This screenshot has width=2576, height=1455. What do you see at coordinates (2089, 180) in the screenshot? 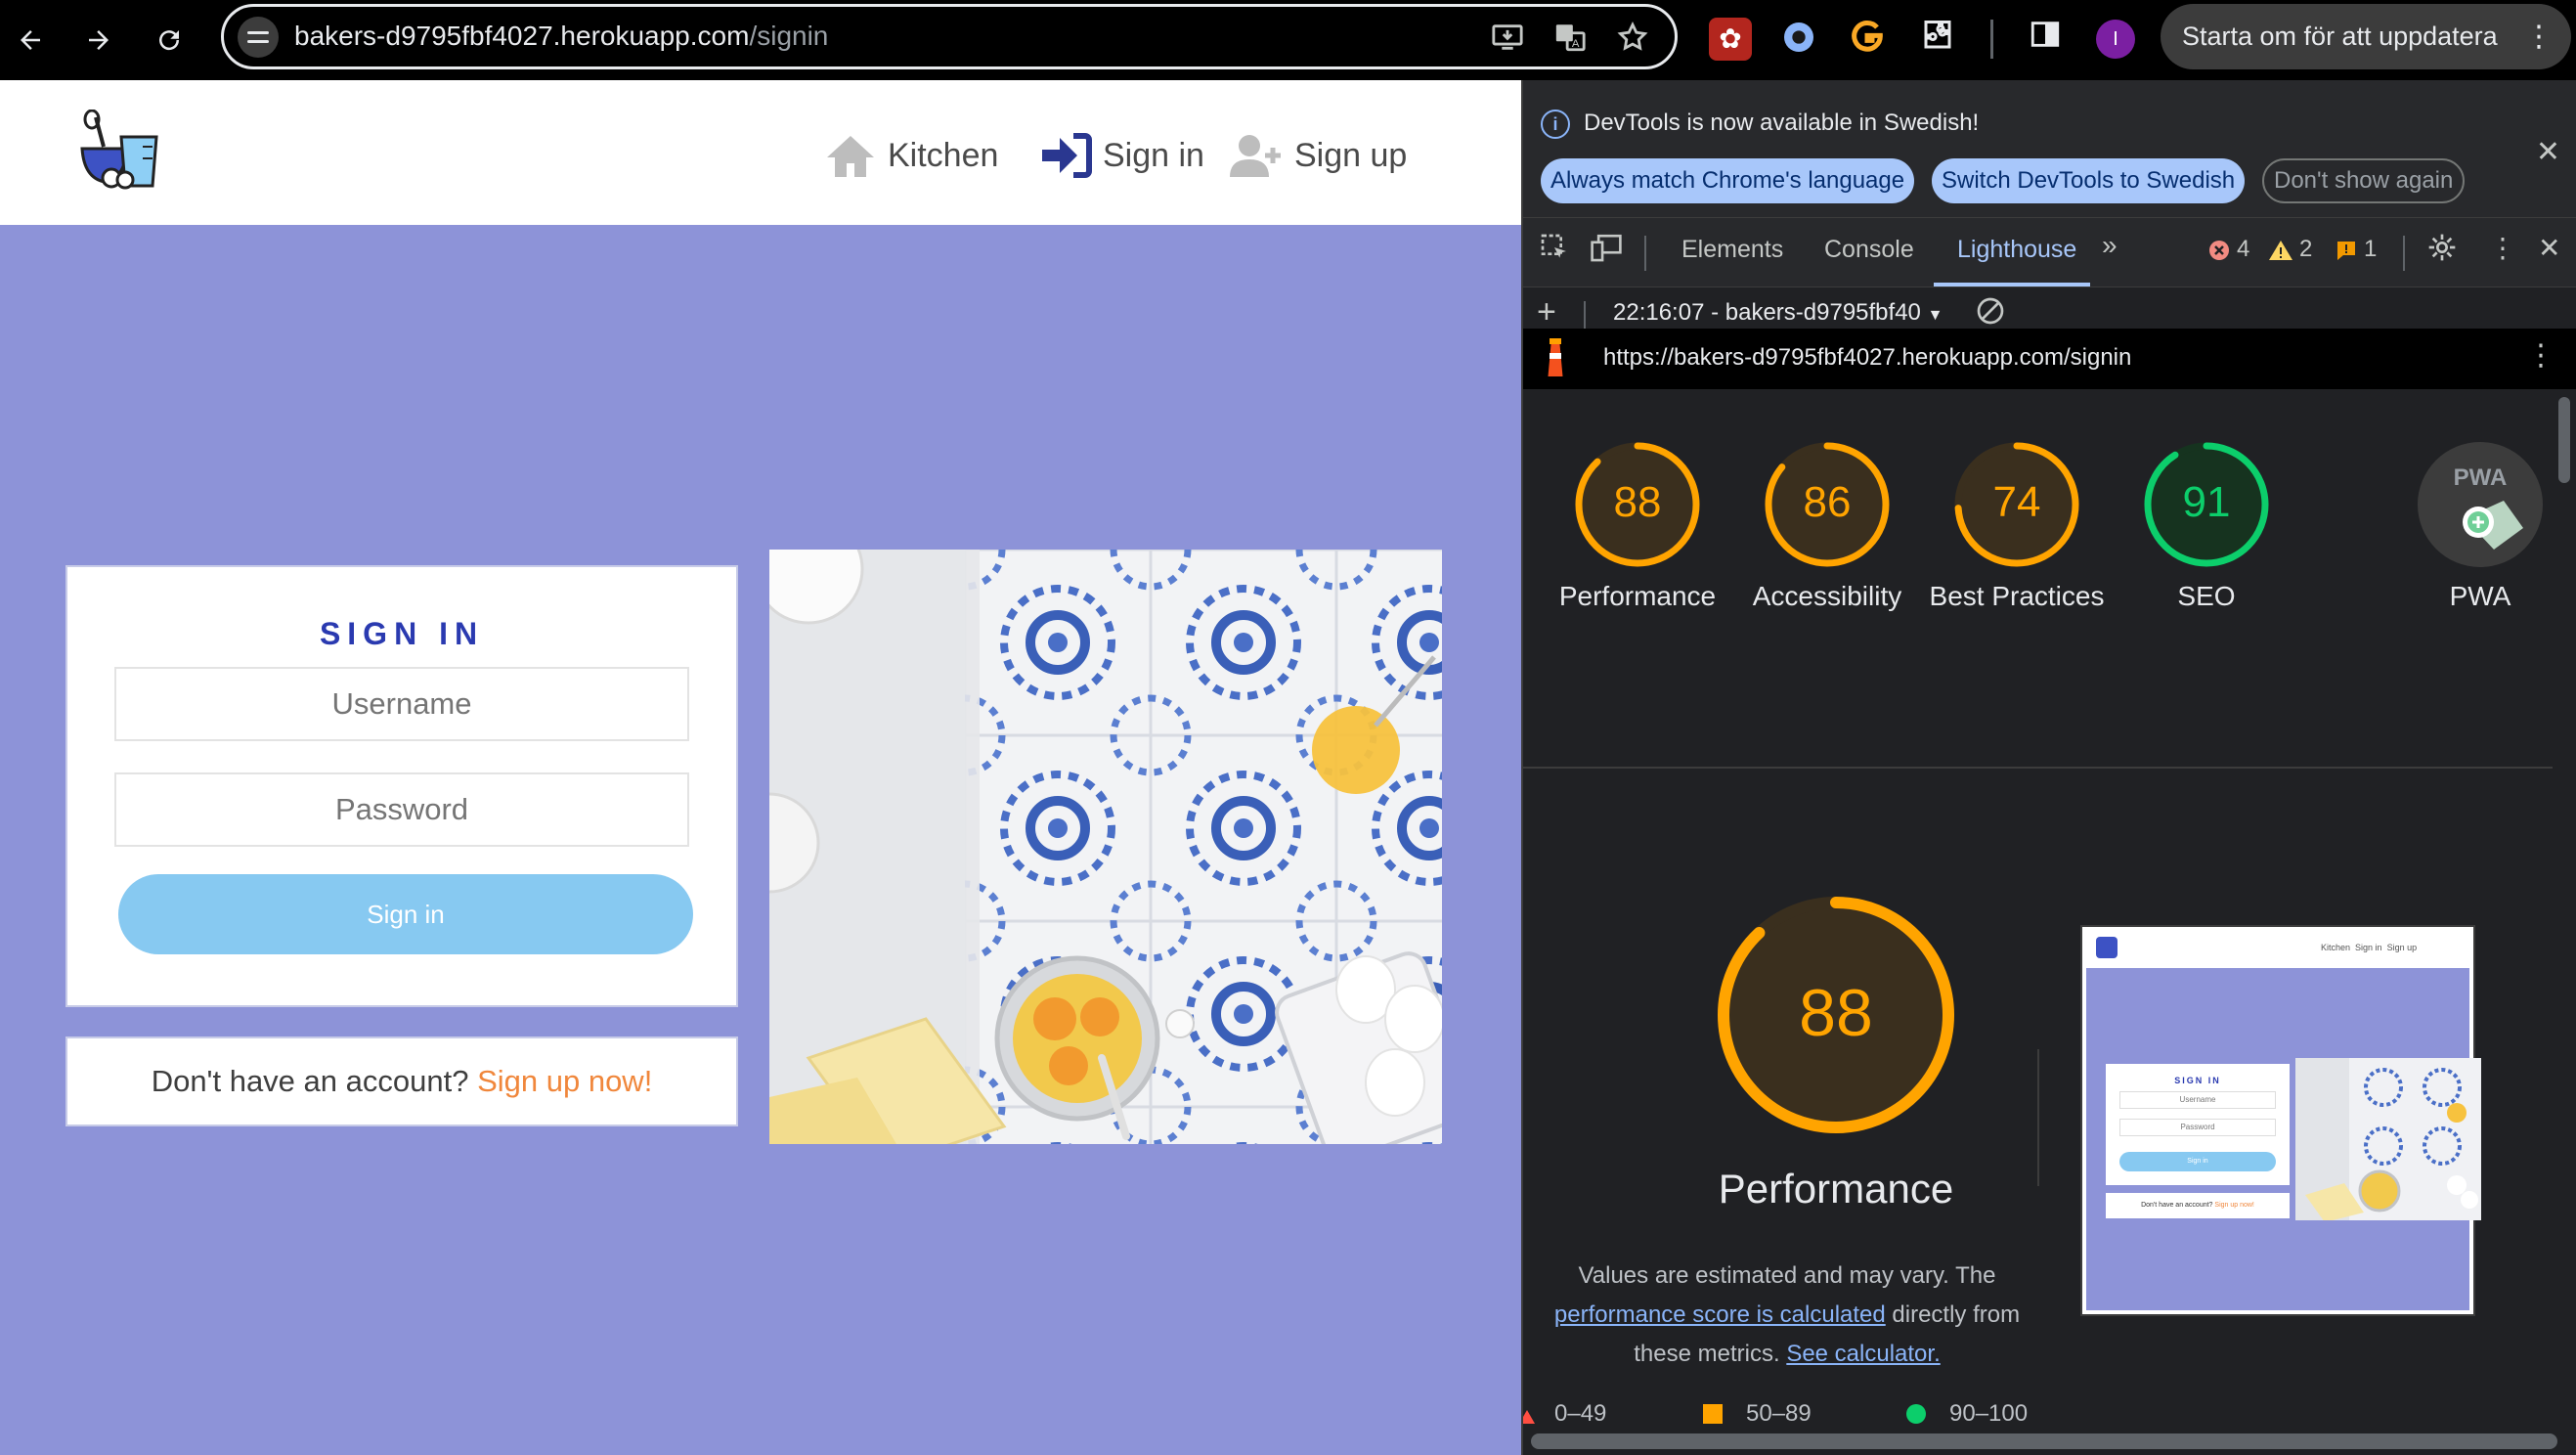
I see `switch-to-swedish-button: Switch DevTools to Swedish` at bounding box center [2089, 180].